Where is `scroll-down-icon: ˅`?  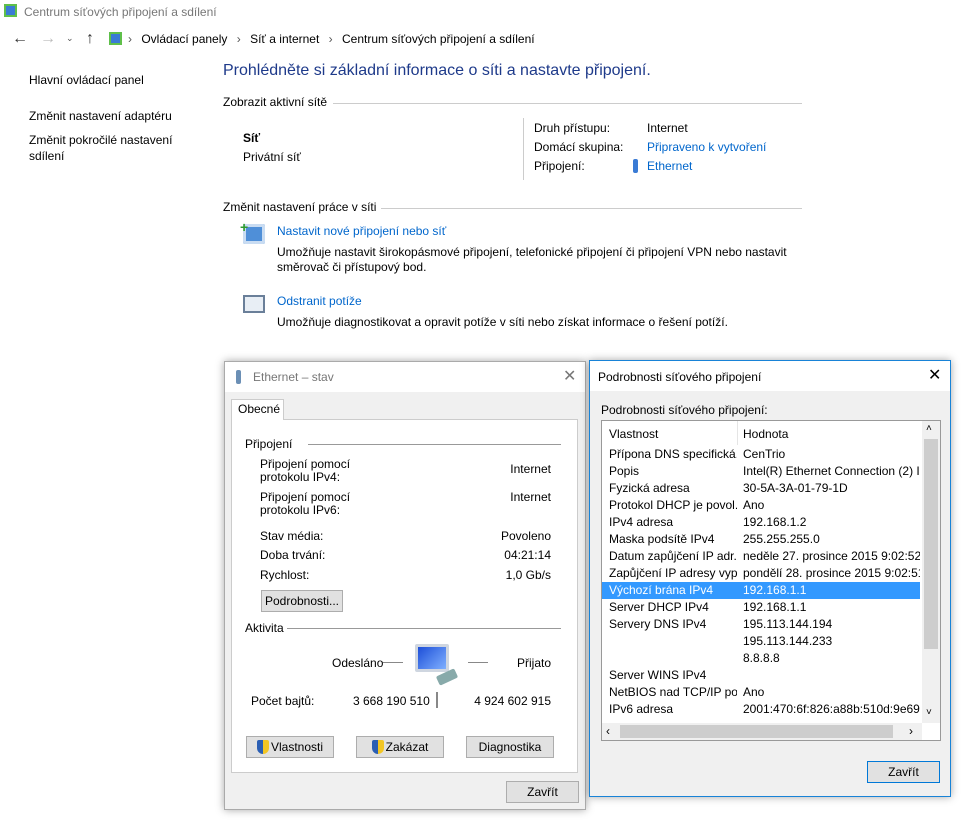
scroll-down-icon: ˅ is located at coordinates (929, 712).